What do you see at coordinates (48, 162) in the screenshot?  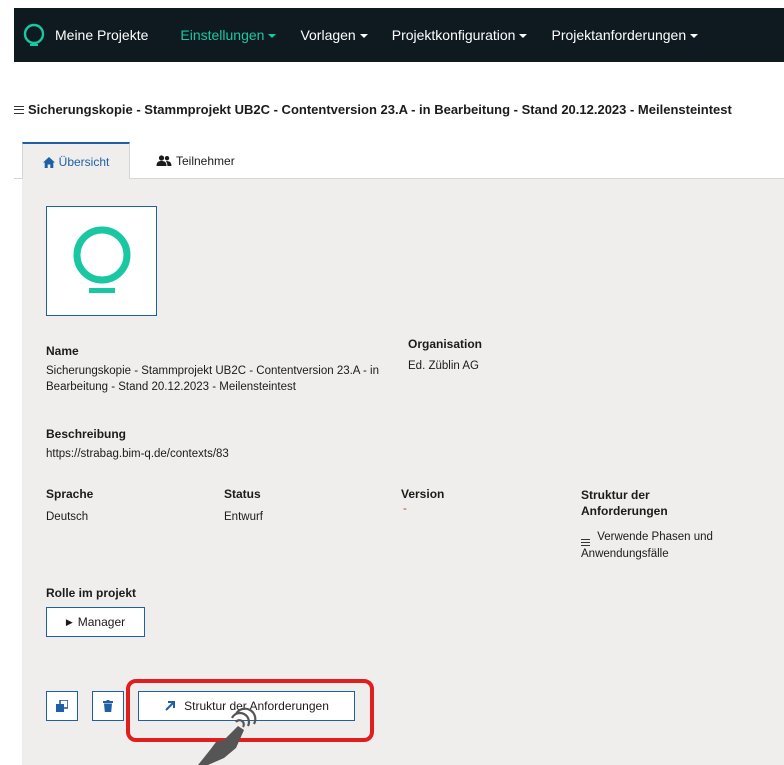 I see `home-icon` at bounding box center [48, 162].